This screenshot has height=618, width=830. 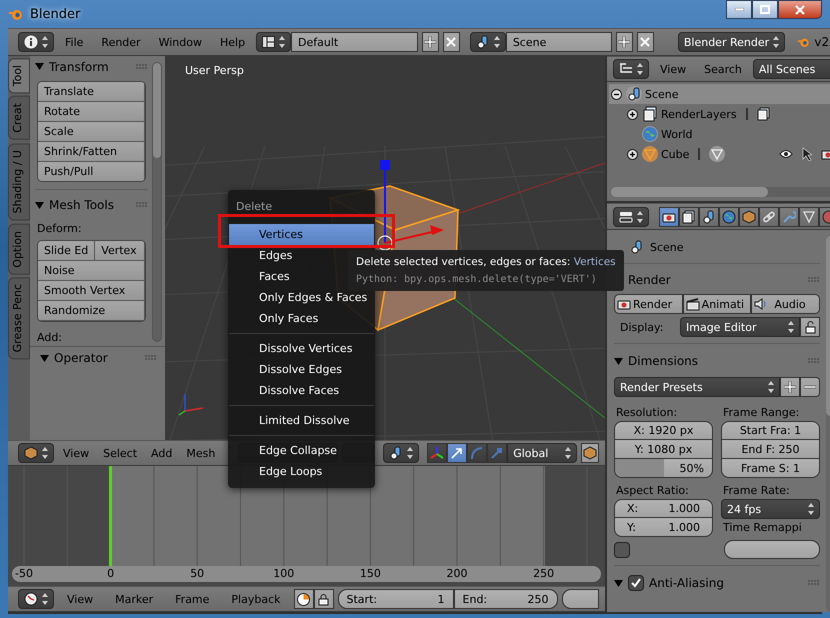 What do you see at coordinates (90, 67) in the screenshot?
I see `panel-title: Transform` at bounding box center [90, 67].